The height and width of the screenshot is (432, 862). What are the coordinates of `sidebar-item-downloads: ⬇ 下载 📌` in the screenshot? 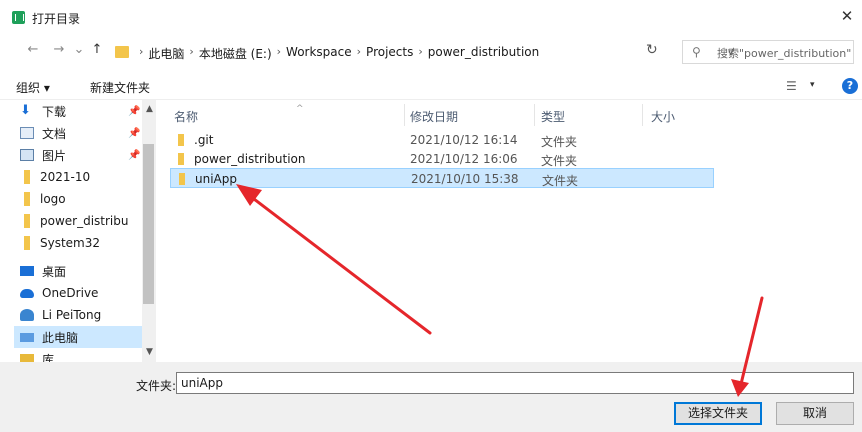 It's located at (78, 111).